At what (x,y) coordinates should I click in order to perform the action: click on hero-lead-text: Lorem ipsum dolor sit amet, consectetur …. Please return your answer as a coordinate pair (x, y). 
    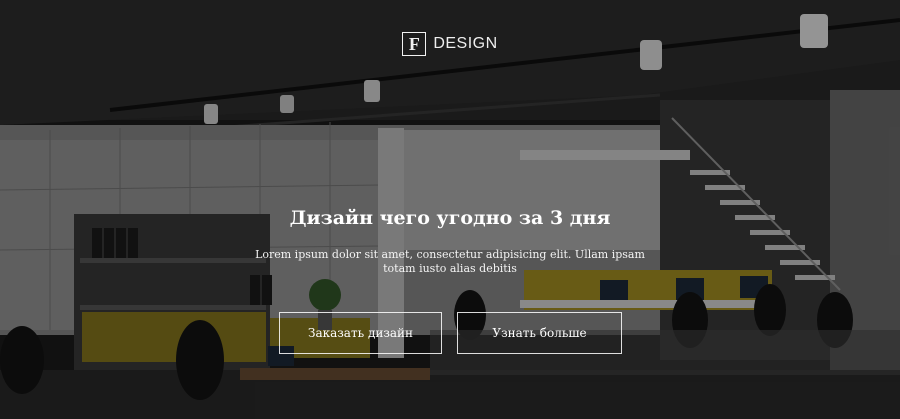
    Looking at the image, I should click on (450, 261).